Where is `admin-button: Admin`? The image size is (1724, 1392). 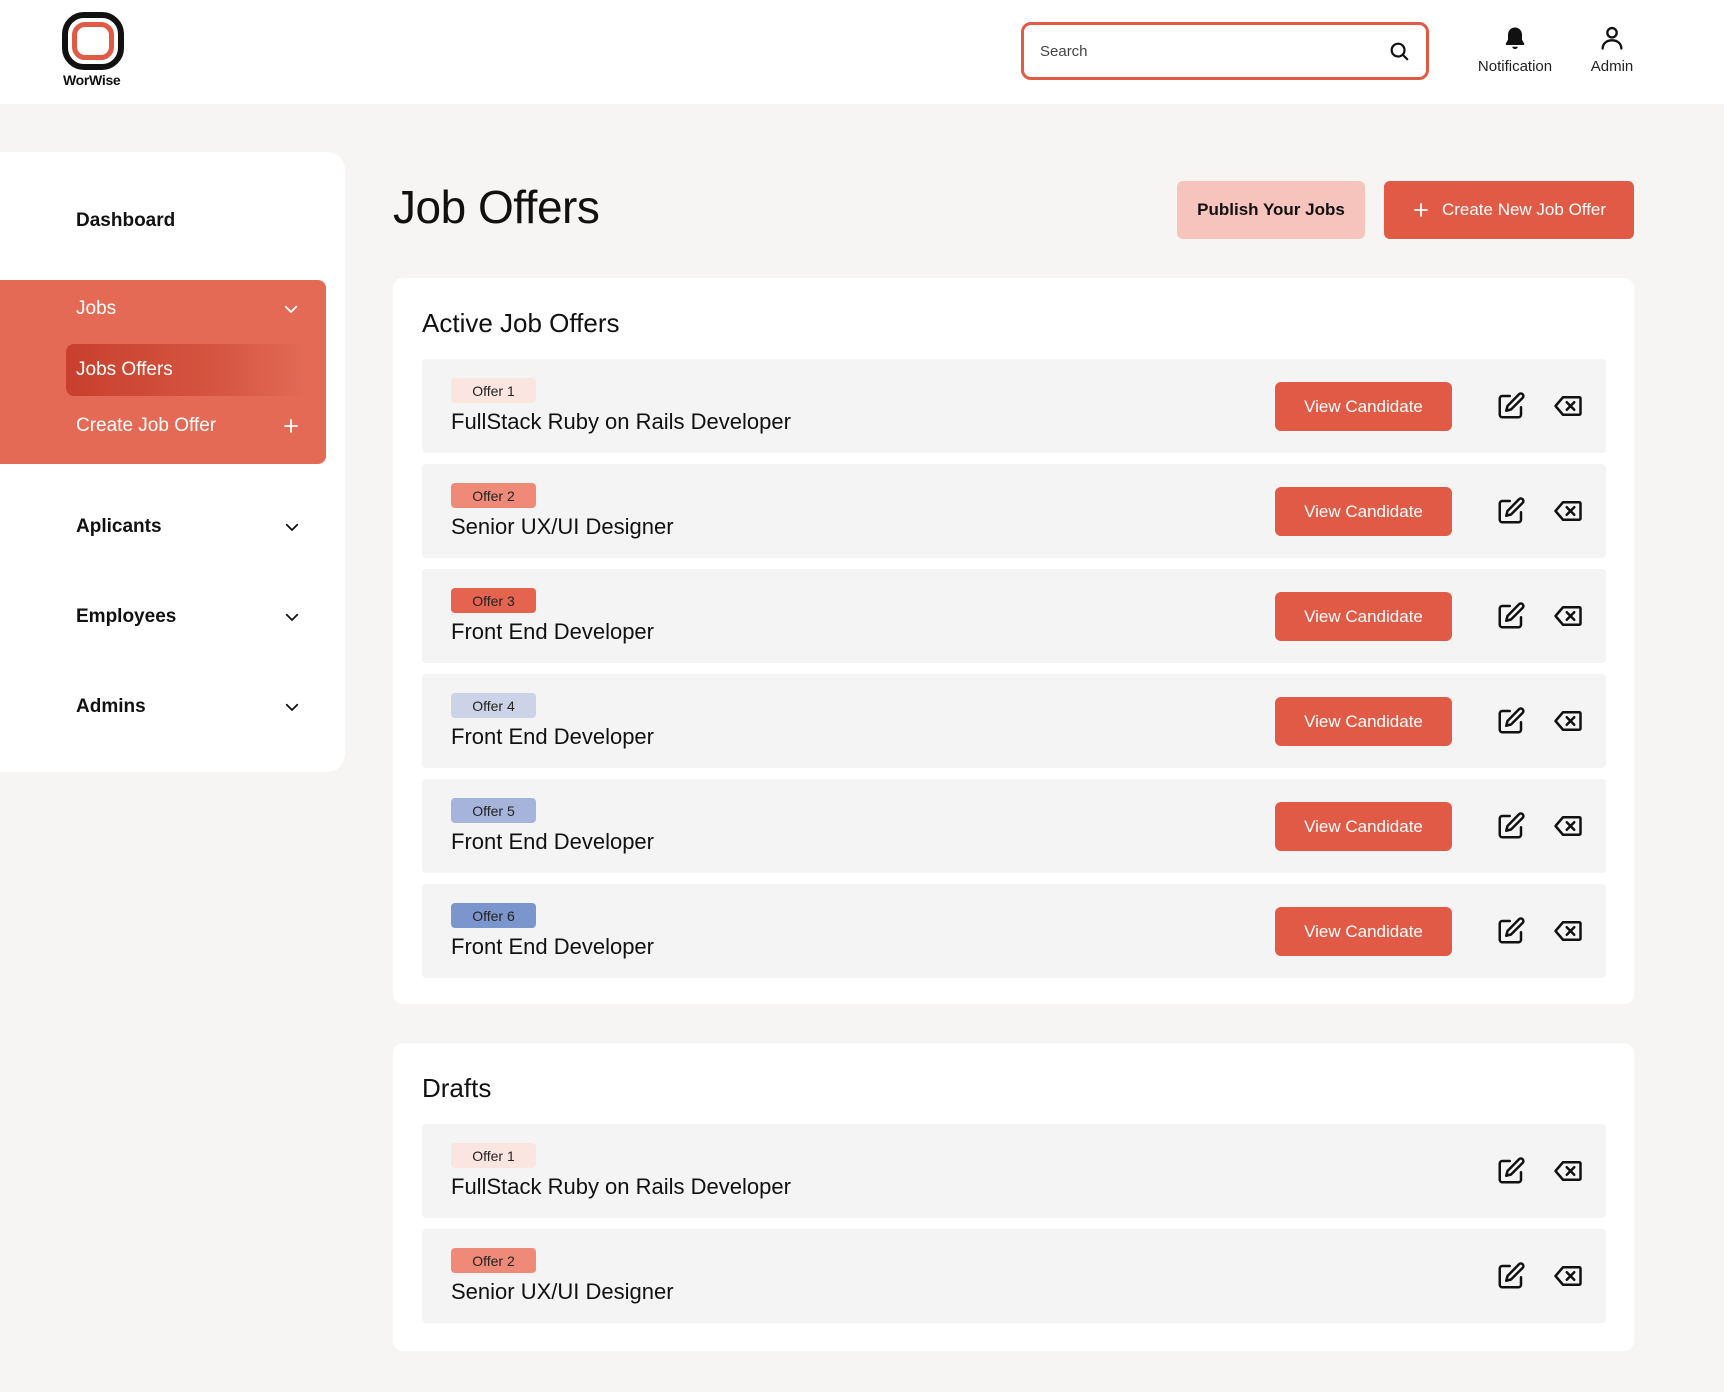 admin-button: Admin is located at coordinates (1612, 49).